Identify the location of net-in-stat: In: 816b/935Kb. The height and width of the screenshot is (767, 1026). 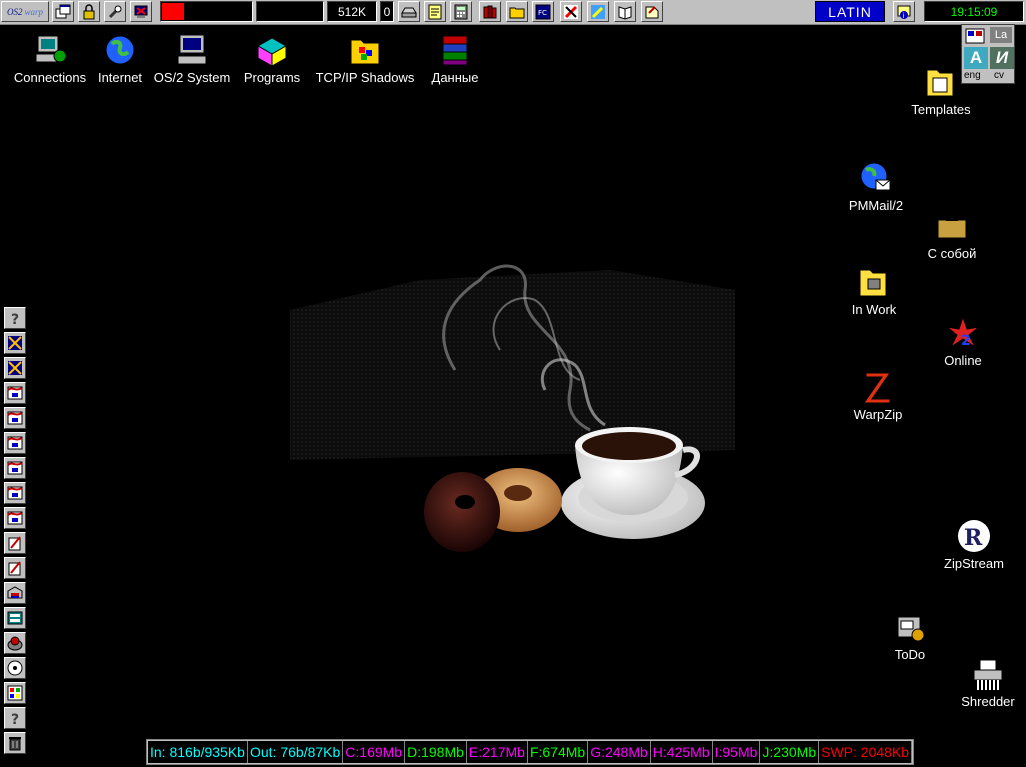
(198, 752).